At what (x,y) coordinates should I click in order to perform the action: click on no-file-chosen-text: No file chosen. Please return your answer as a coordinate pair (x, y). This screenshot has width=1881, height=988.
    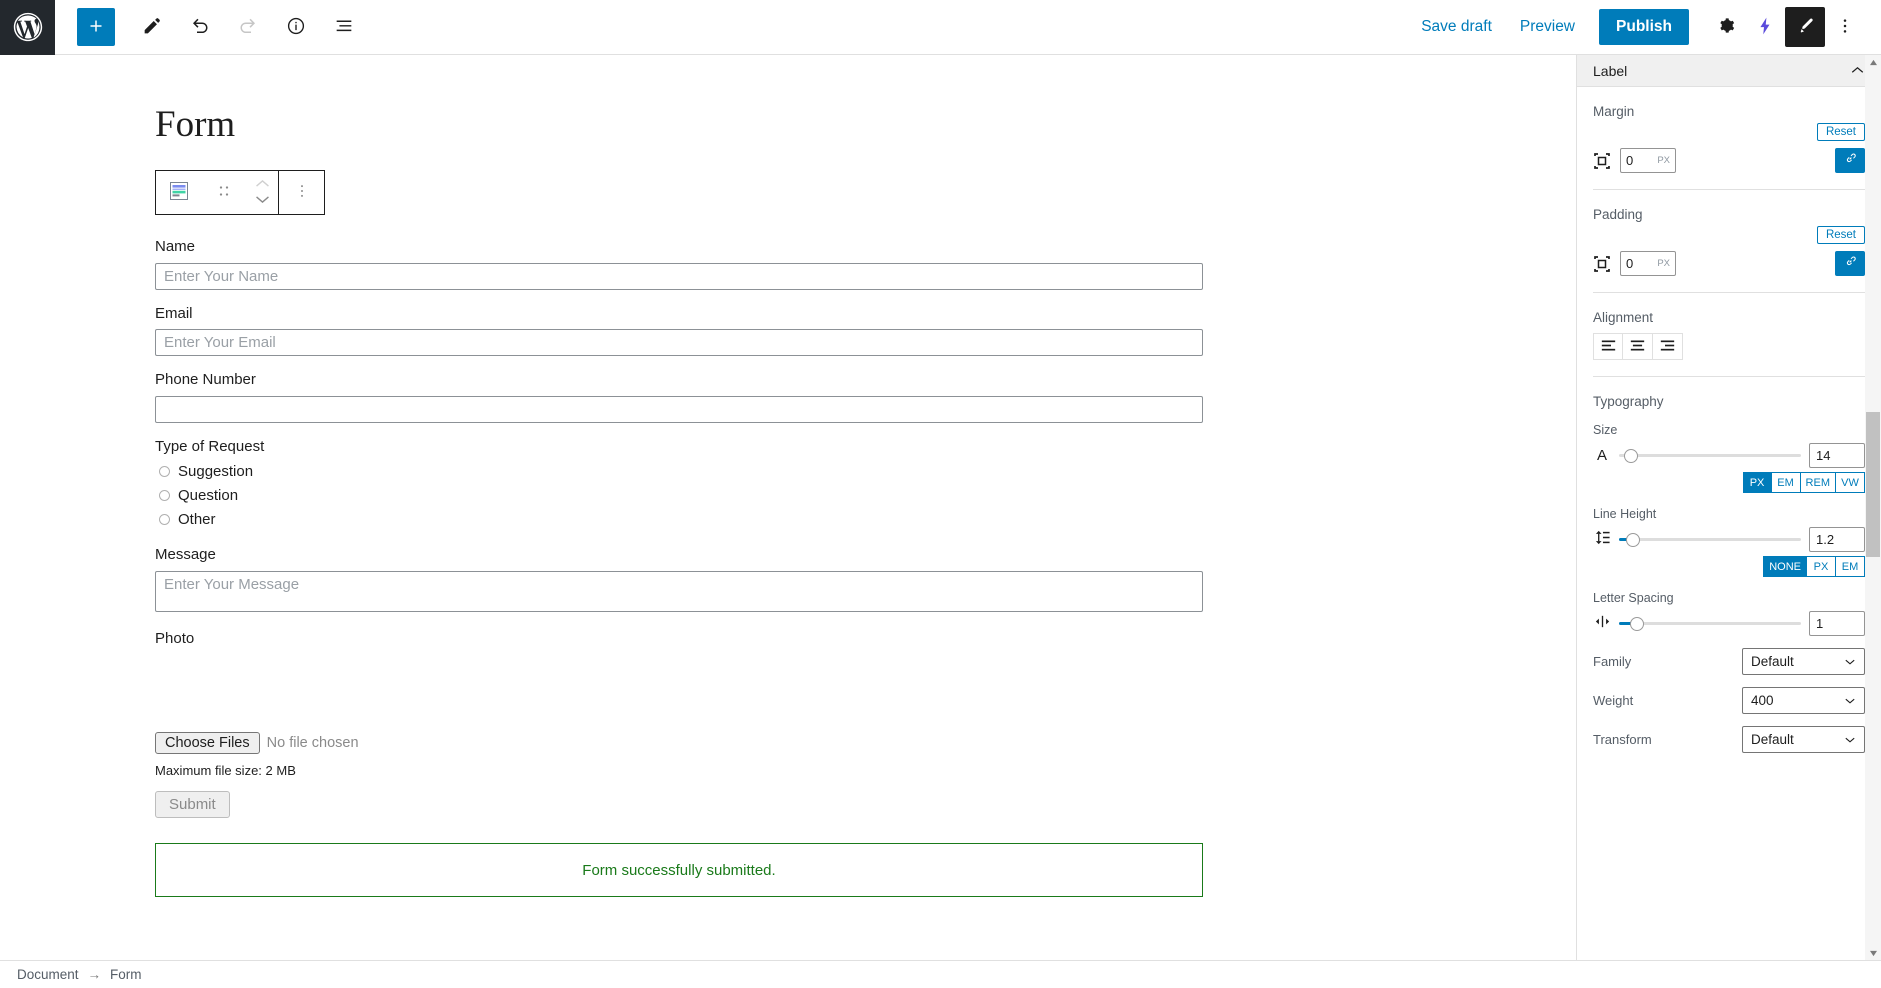
    Looking at the image, I should click on (312, 743).